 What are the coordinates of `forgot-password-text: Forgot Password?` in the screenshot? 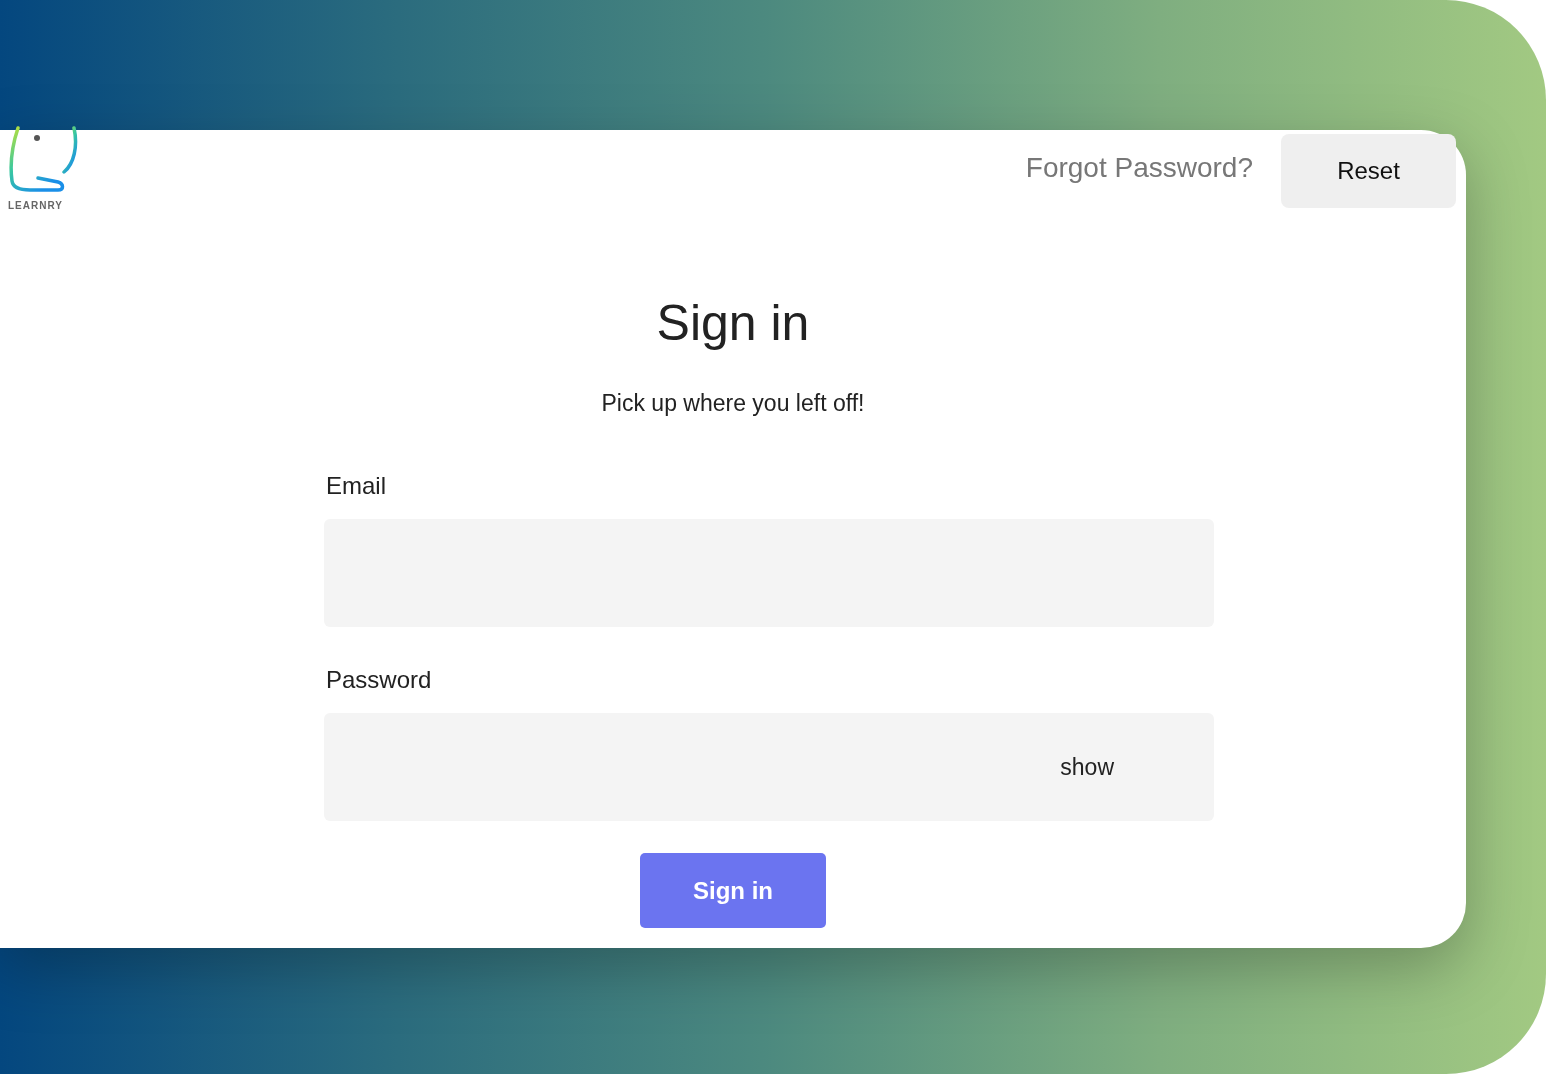 It's located at (1139, 168).